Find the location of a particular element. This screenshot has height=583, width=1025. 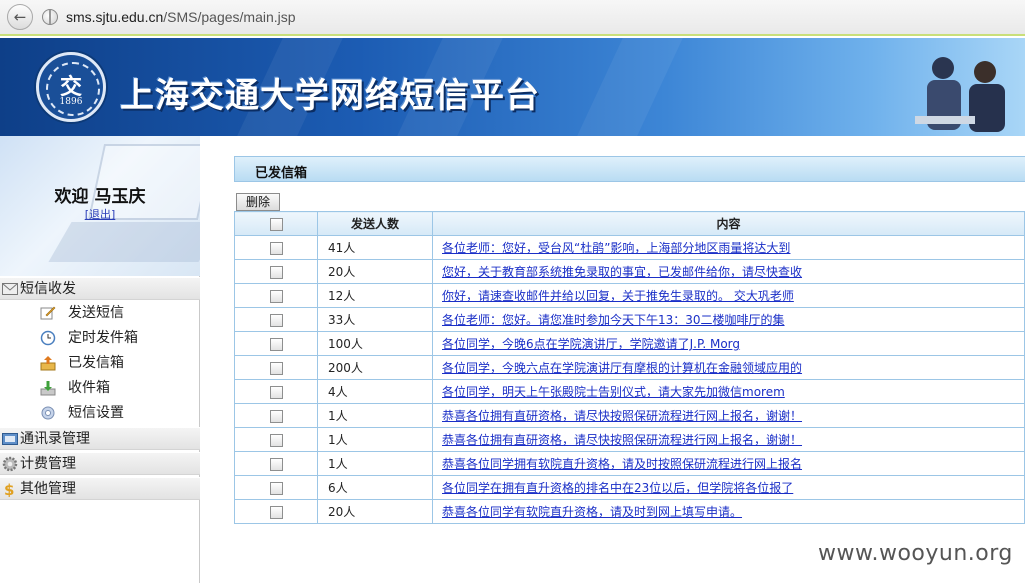

back-button: ← is located at coordinates (20, 17).